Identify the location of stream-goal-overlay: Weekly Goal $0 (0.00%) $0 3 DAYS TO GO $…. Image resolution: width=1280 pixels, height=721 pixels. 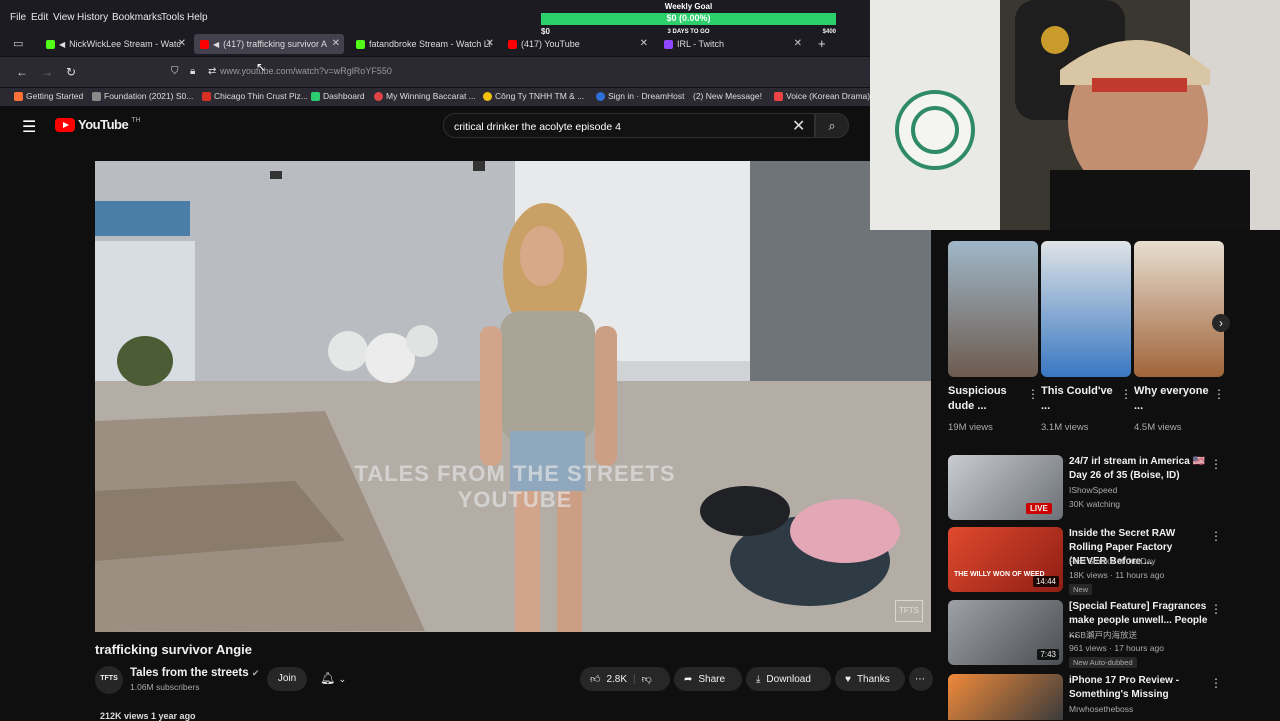
(688, 26).